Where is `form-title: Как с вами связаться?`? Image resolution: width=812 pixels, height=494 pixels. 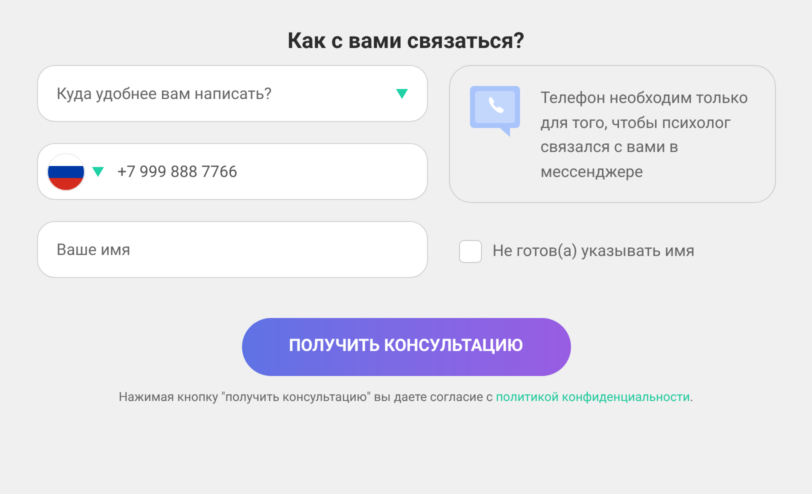 form-title: Как с вами связаться? is located at coordinates (406, 42).